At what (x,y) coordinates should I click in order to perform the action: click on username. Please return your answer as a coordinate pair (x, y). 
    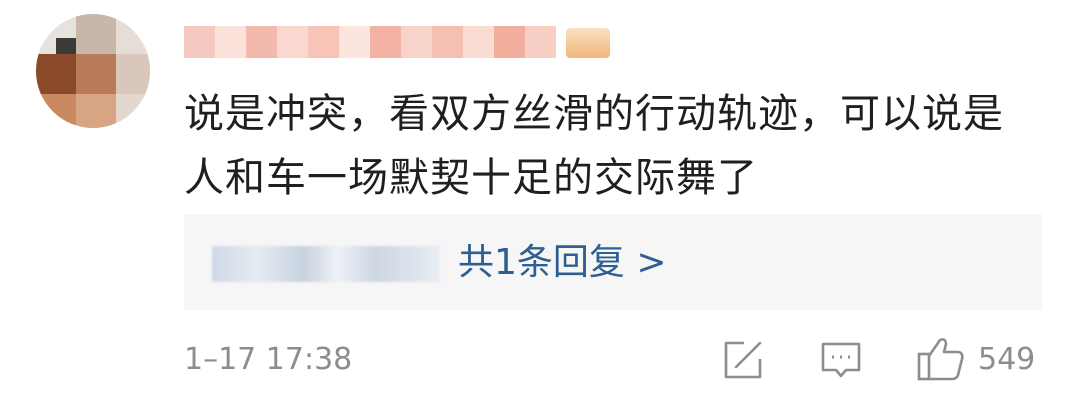
    Looking at the image, I should click on (370, 42).